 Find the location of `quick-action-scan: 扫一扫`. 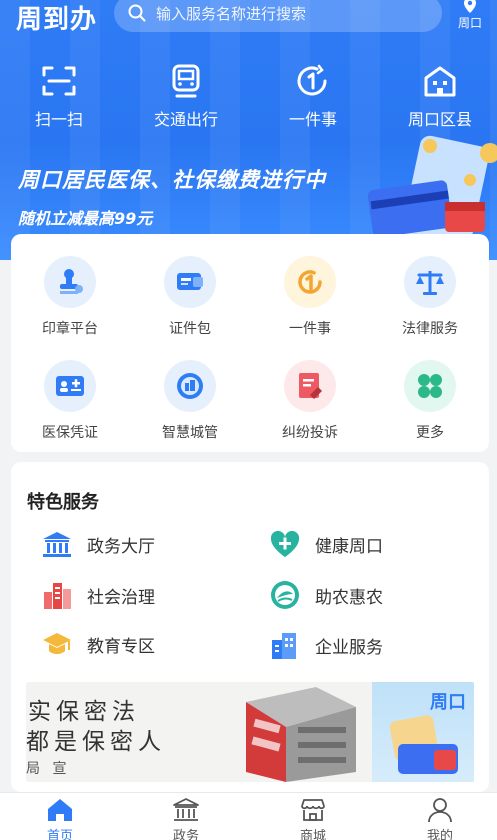

quick-action-scan: 扫一扫 is located at coordinates (59, 97).